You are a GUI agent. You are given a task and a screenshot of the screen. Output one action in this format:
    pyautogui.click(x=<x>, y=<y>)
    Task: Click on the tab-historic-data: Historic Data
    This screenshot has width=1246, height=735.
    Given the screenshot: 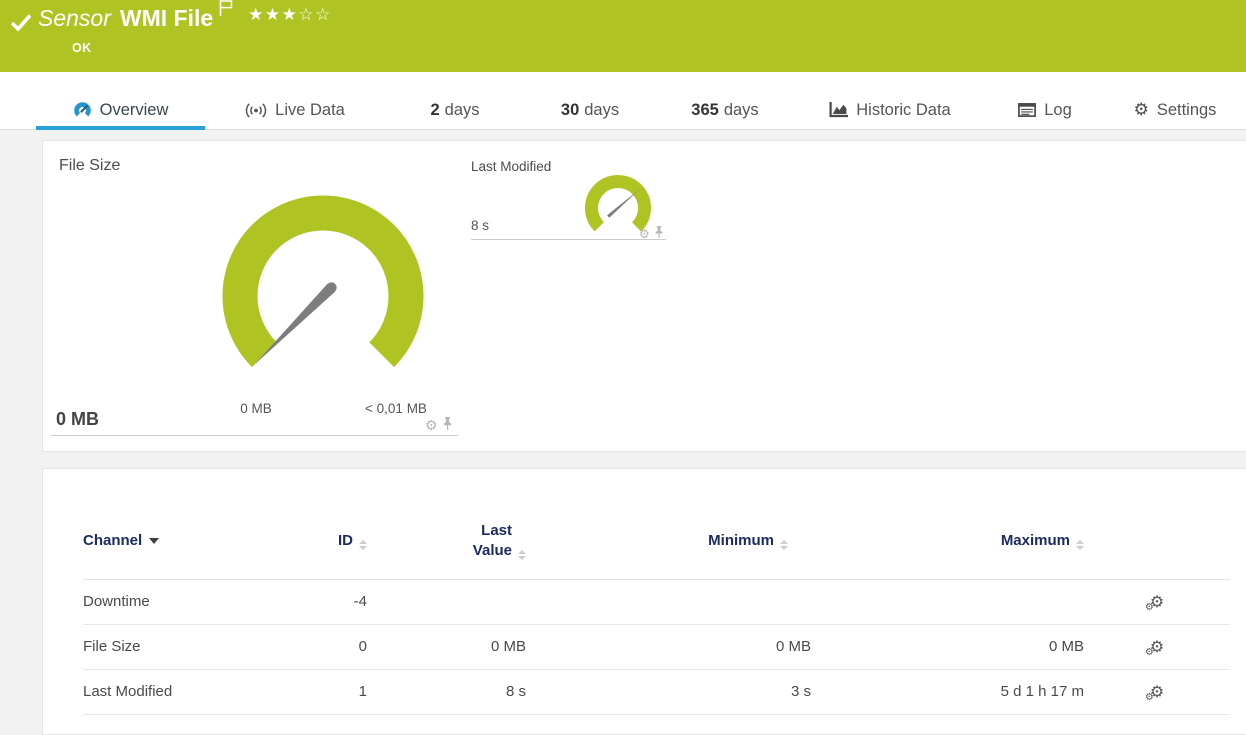 What is the action you would take?
    pyautogui.click(x=890, y=110)
    